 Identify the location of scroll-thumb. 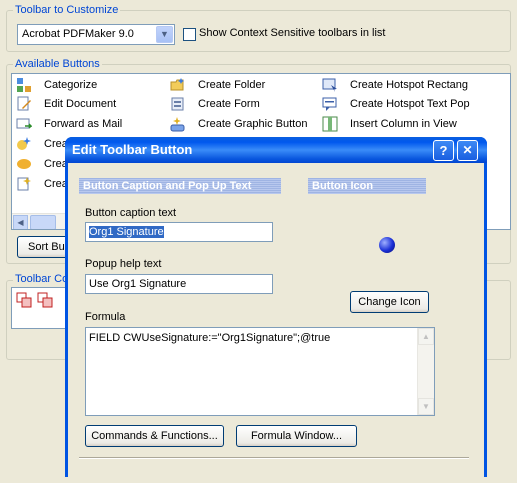
(43, 222).